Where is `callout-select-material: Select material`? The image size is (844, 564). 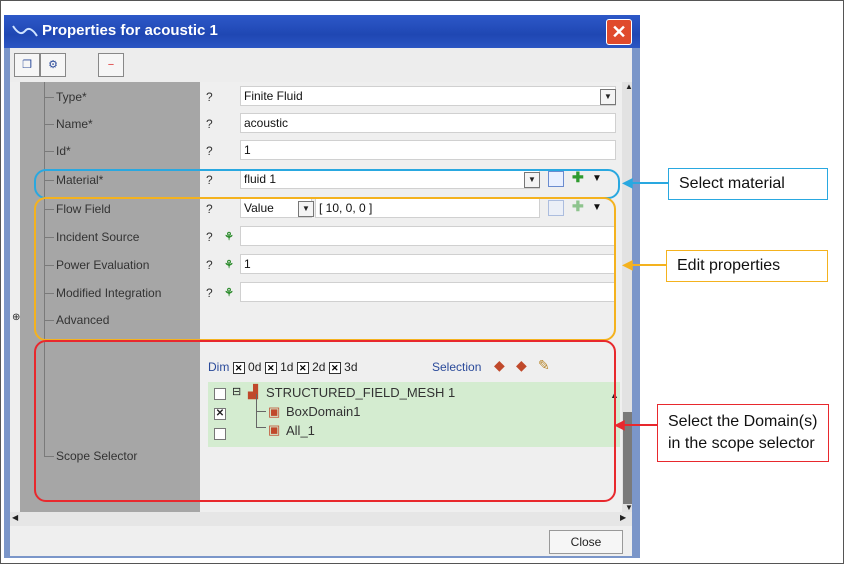
callout-select-material: Select material is located at coordinates (748, 184).